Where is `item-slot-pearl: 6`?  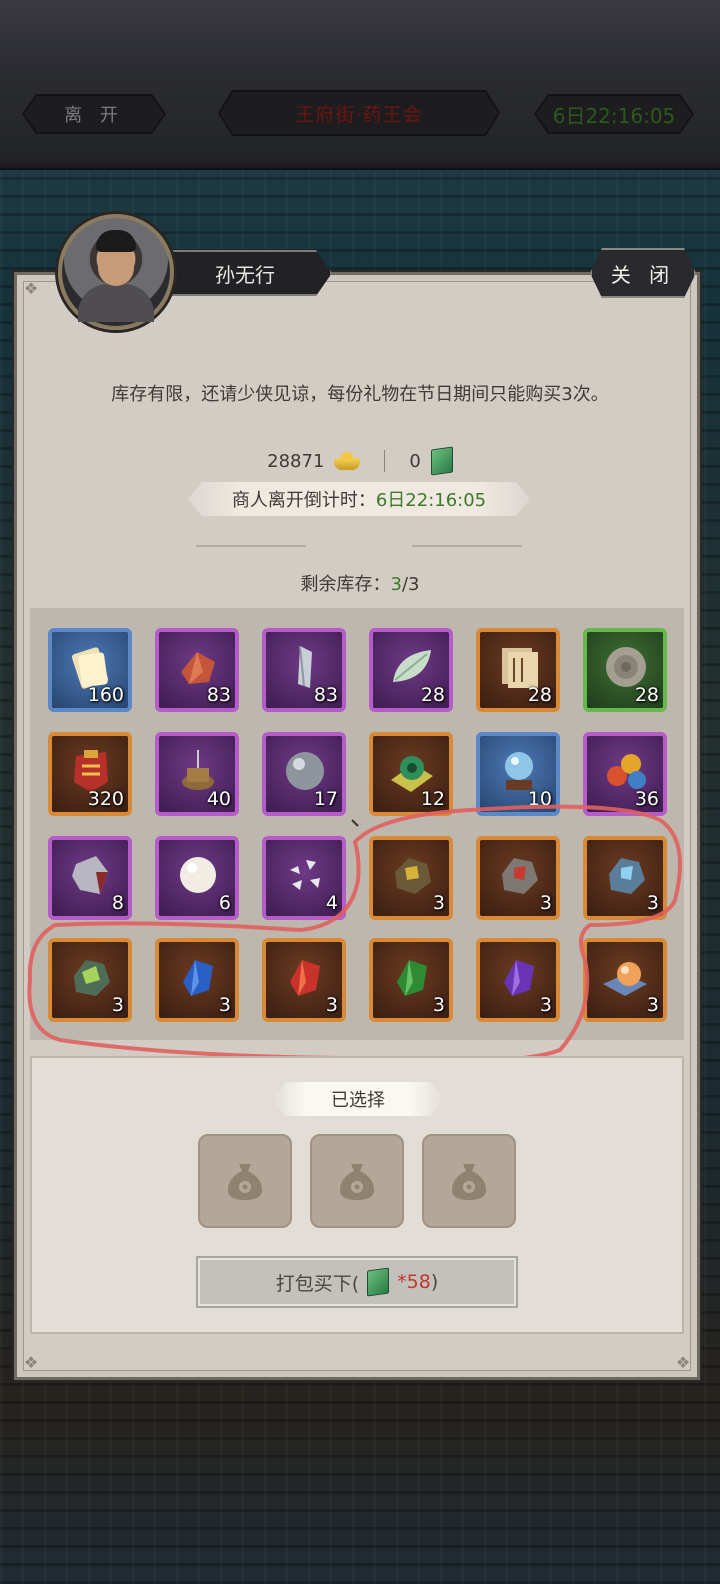
item-slot-pearl: 6 is located at coordinates (197, 878).